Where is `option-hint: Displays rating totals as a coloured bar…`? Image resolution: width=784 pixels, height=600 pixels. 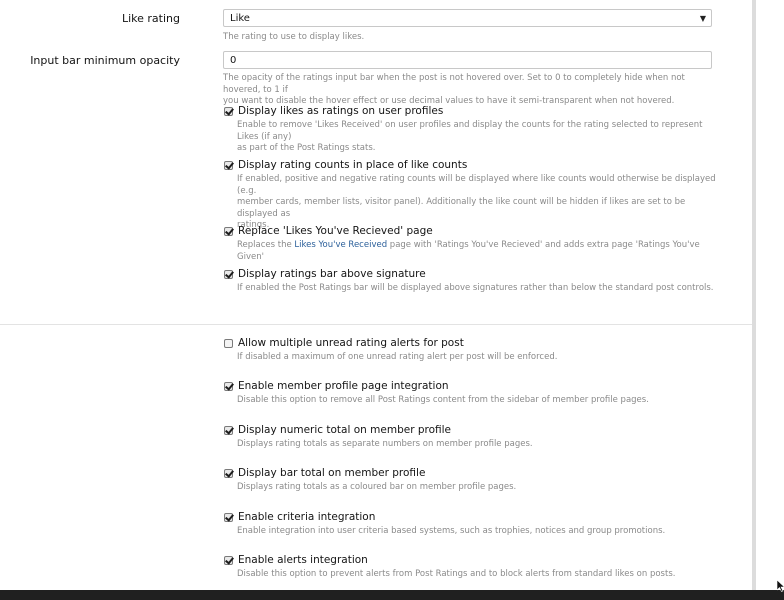
option-hint: Displays rating totals as a coloured bar… is located at coordinates (477, 488).